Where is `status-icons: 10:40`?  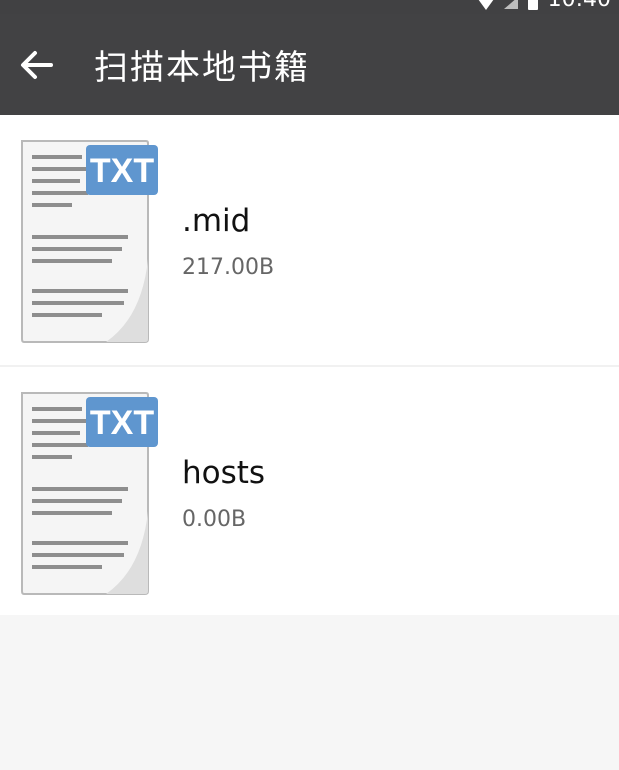
status-icons: 10:40 is located at coordinates (544, 6).